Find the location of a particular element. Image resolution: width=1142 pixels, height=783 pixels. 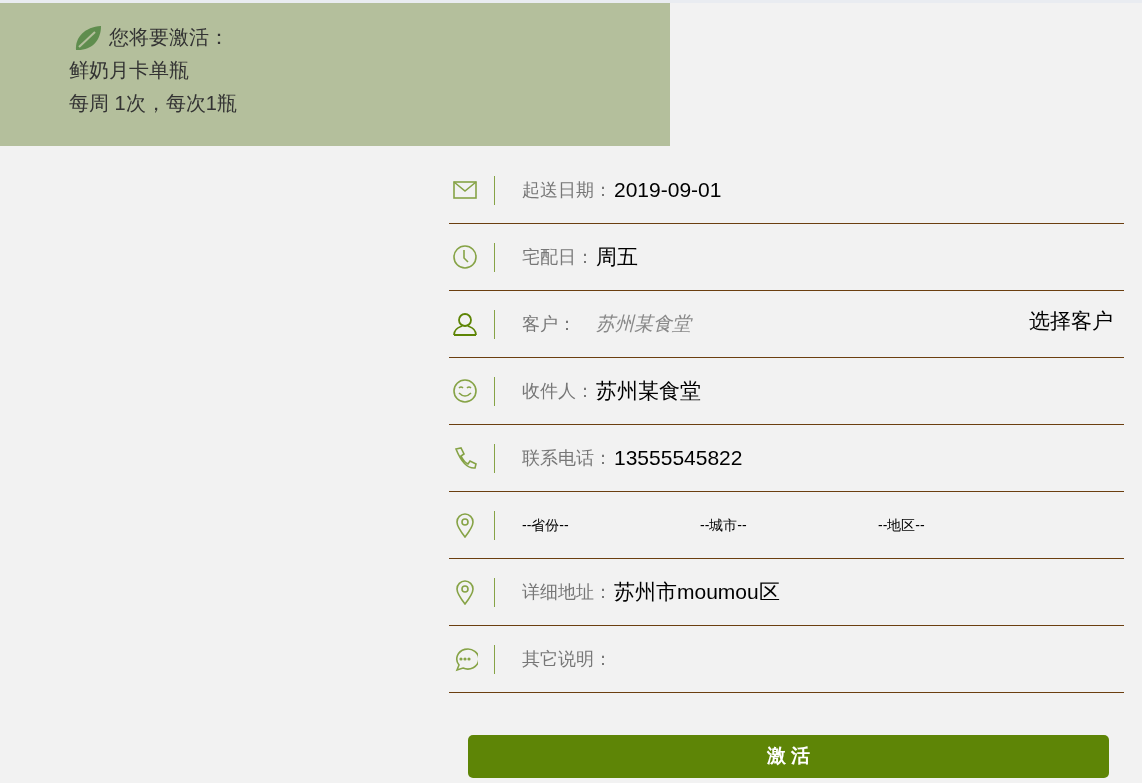

banner-heading: 您将要激活： is located at coordinates (169, 37).